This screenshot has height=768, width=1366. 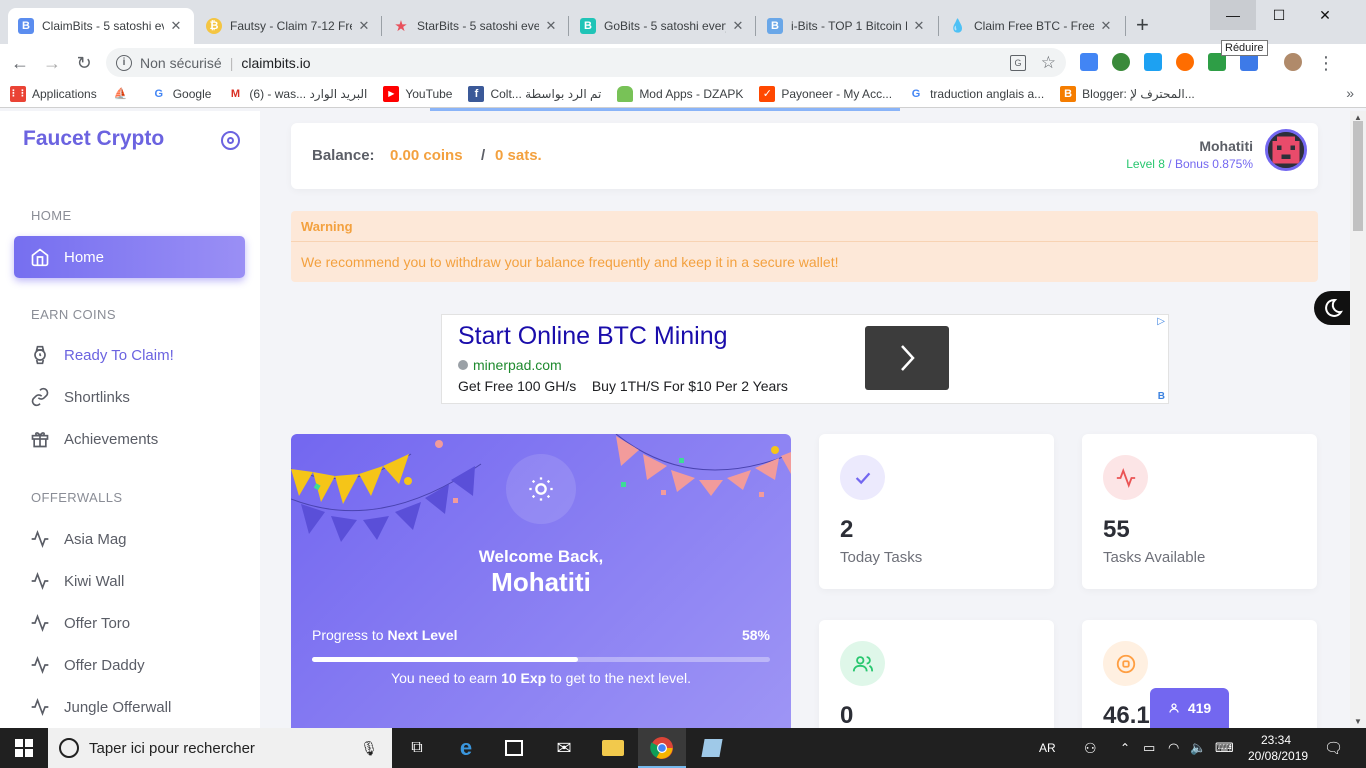 I want to click on profile-avatar-icon, so click(x=1293, y=62).